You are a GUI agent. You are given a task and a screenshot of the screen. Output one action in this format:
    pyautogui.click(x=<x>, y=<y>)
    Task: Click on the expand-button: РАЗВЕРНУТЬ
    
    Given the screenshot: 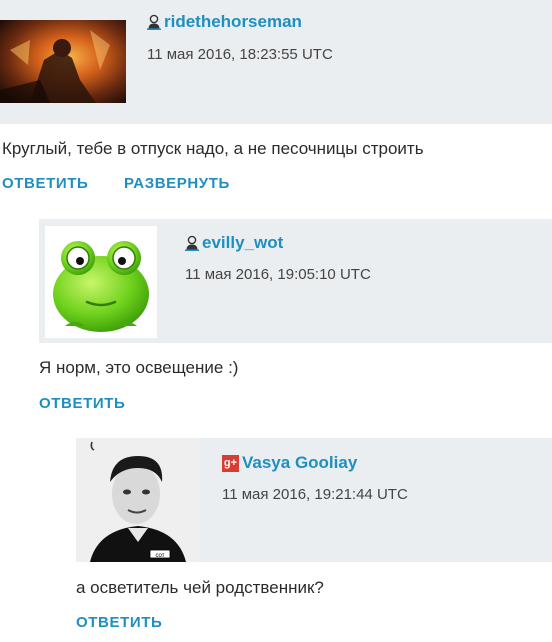 What is the action you would take?
    pyautogui.click(x=177, y=183)
    